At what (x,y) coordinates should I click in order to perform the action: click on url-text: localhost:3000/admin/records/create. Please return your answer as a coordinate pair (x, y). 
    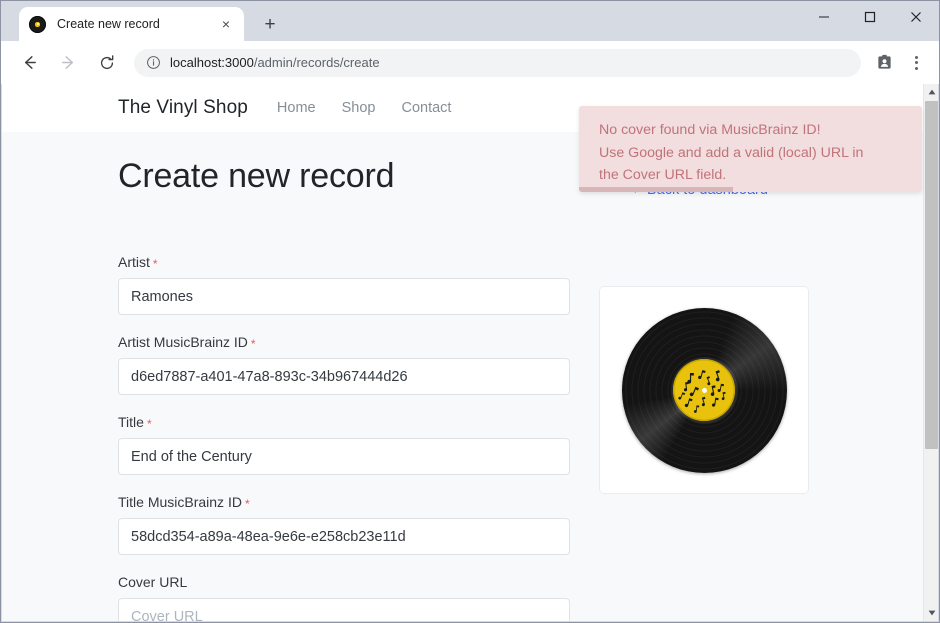
    Looking at the image, I should click on (275, 62).